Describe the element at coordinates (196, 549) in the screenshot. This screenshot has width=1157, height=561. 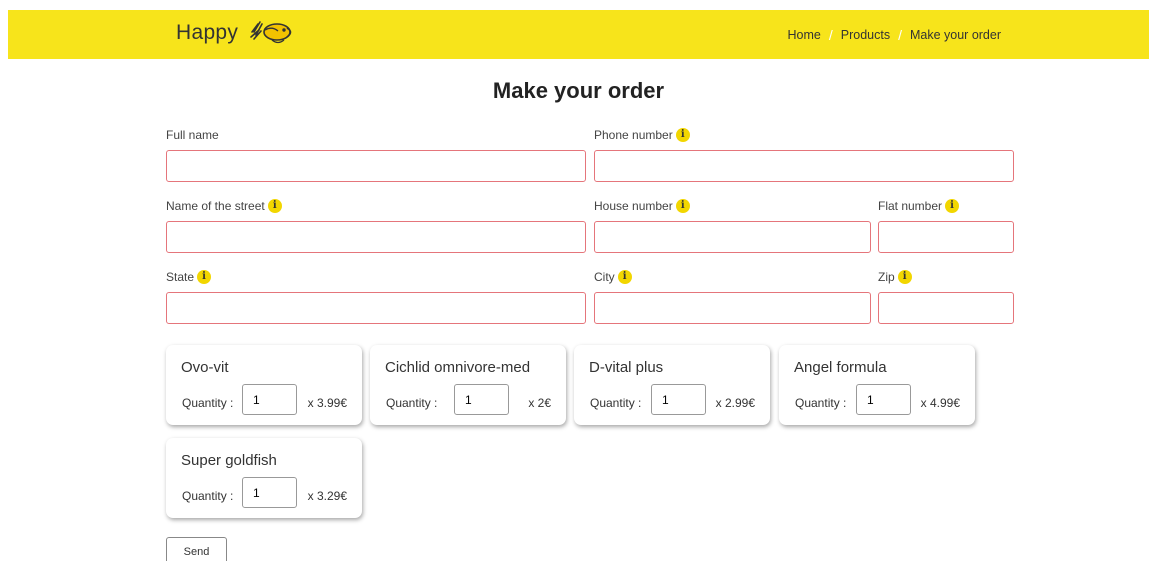
I see `send-button: Send` at that location.